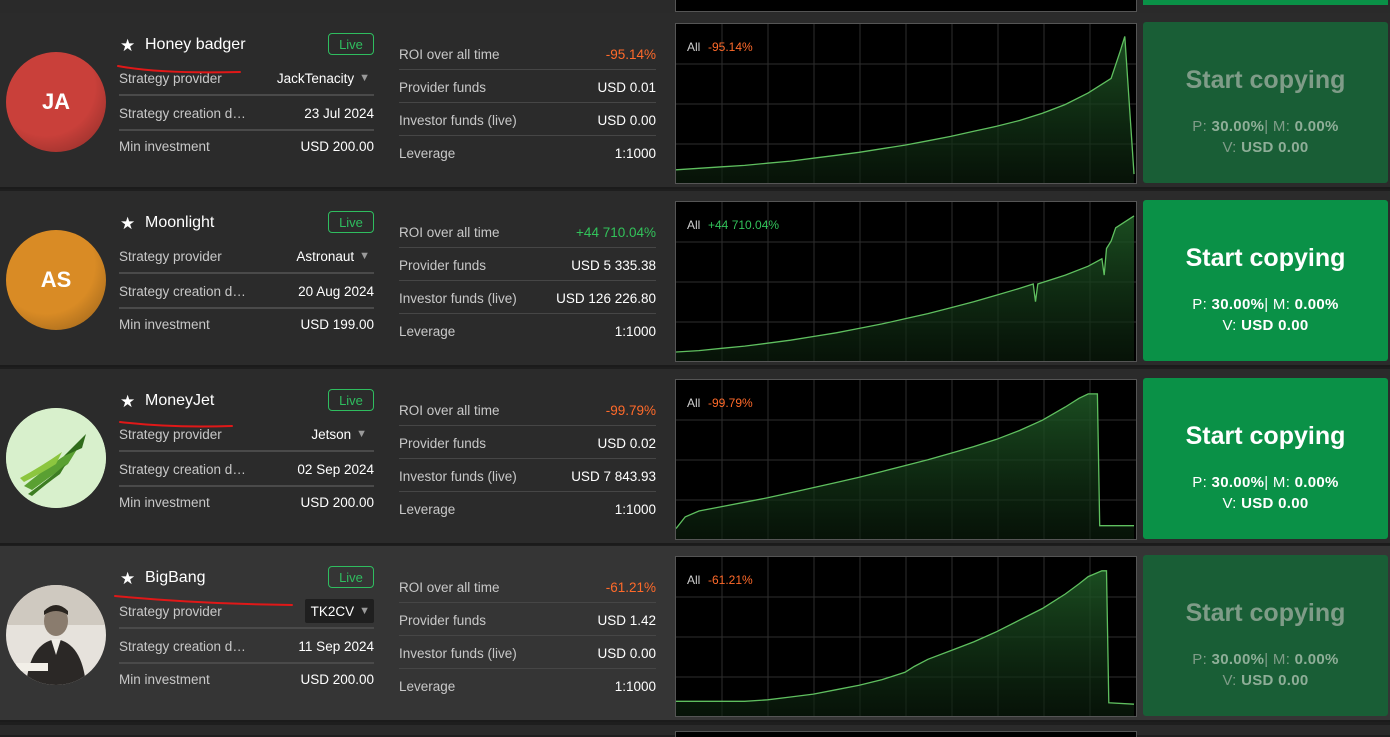  What do you see at coordinates (606, 298) in the screenshot?
I see `investor-funds-value: USD 126 226.80` at bounding box center [606, 298].